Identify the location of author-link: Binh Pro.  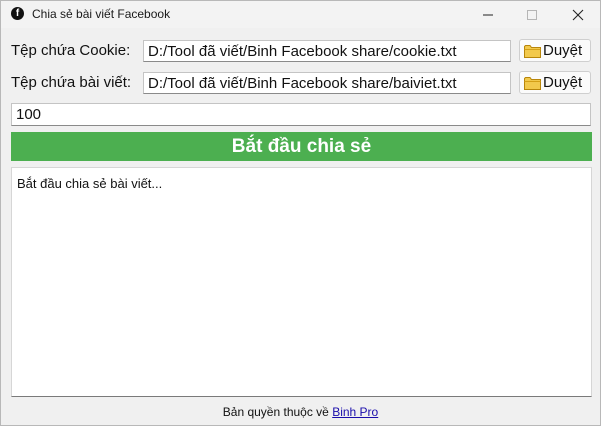
(355, 412).